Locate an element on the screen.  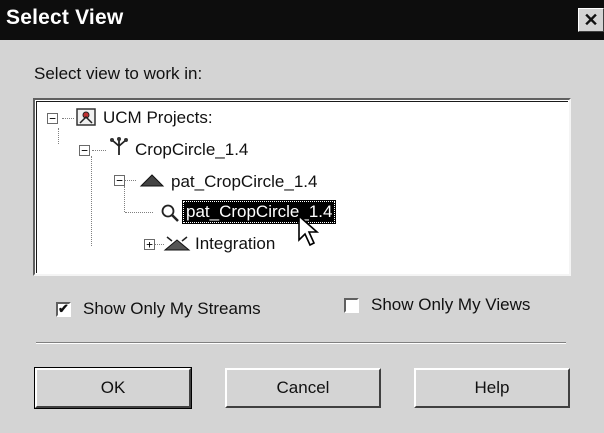
tree-item-label: pat_CropCircle_1.4 is located at coordinates (244, 181).